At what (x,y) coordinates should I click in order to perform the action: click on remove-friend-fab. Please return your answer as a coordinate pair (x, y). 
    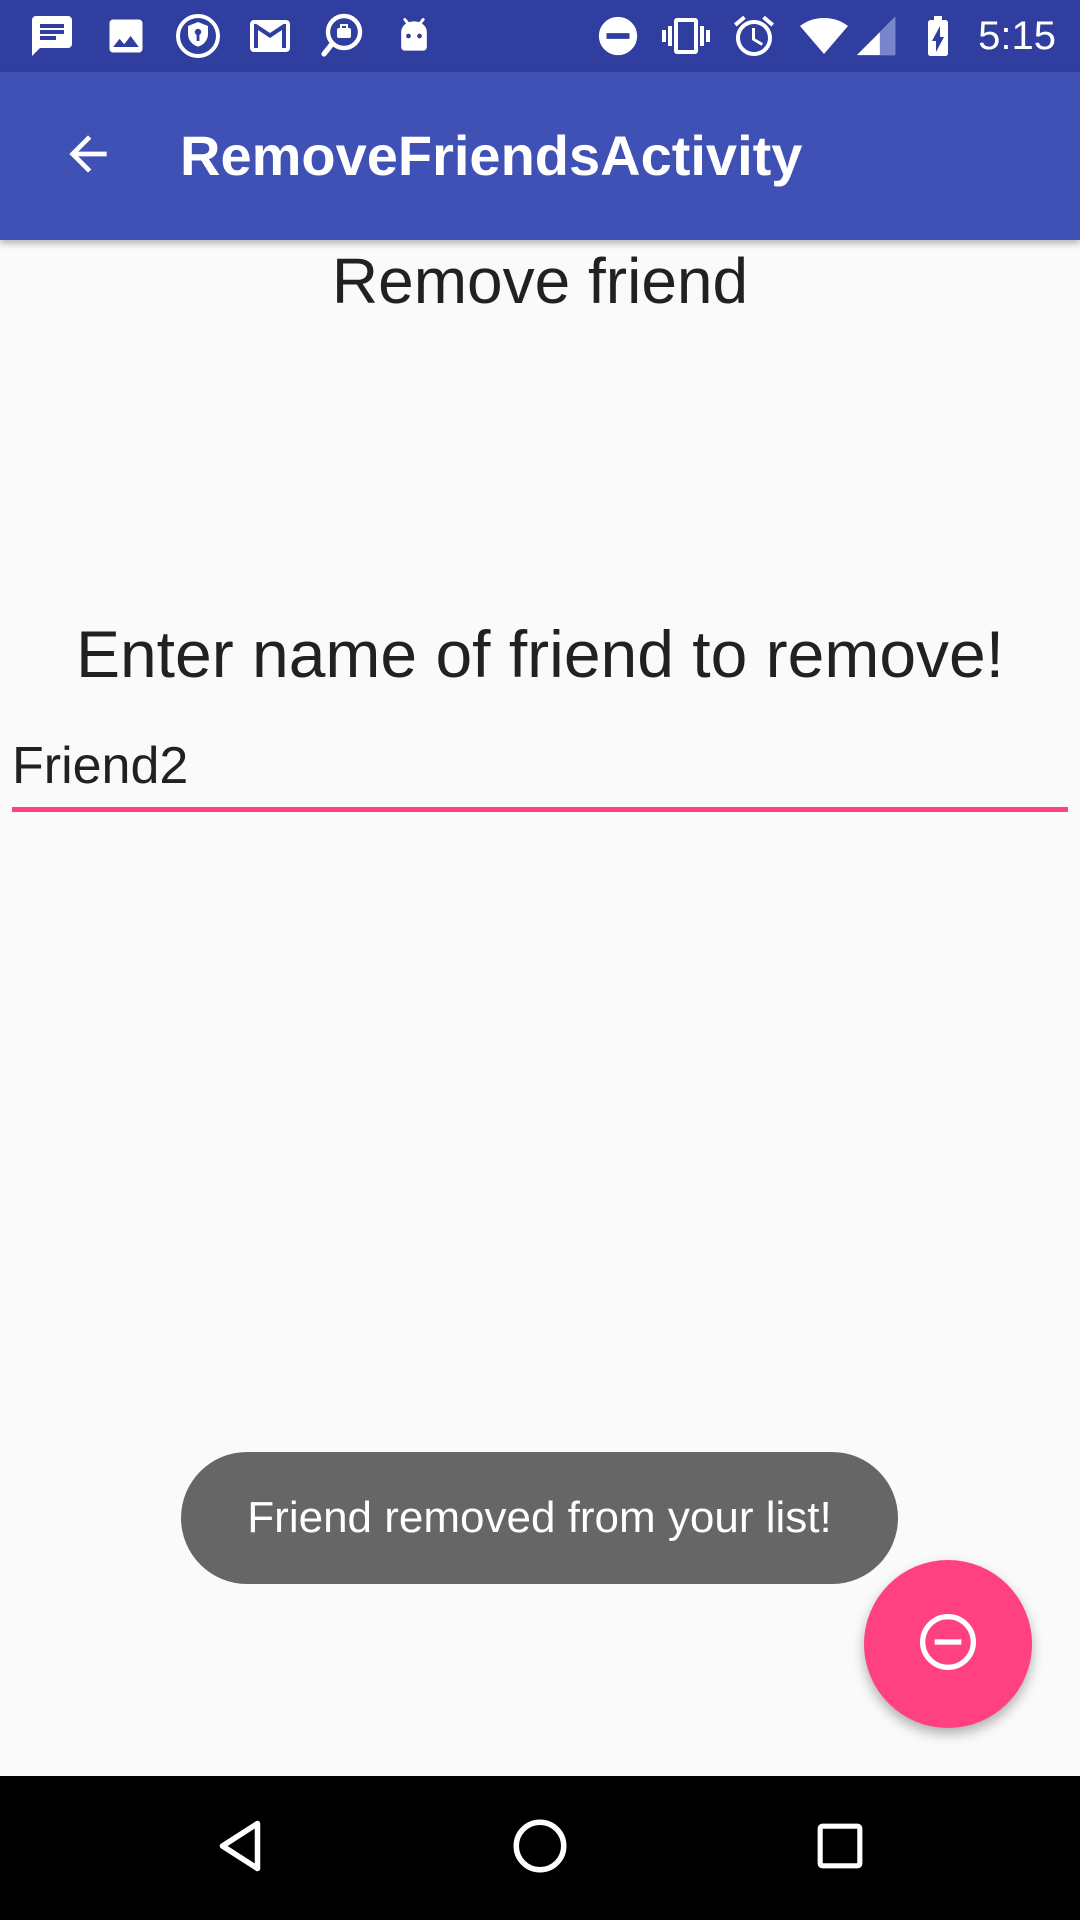
    Looking at the image, I should click on (948, 1644).